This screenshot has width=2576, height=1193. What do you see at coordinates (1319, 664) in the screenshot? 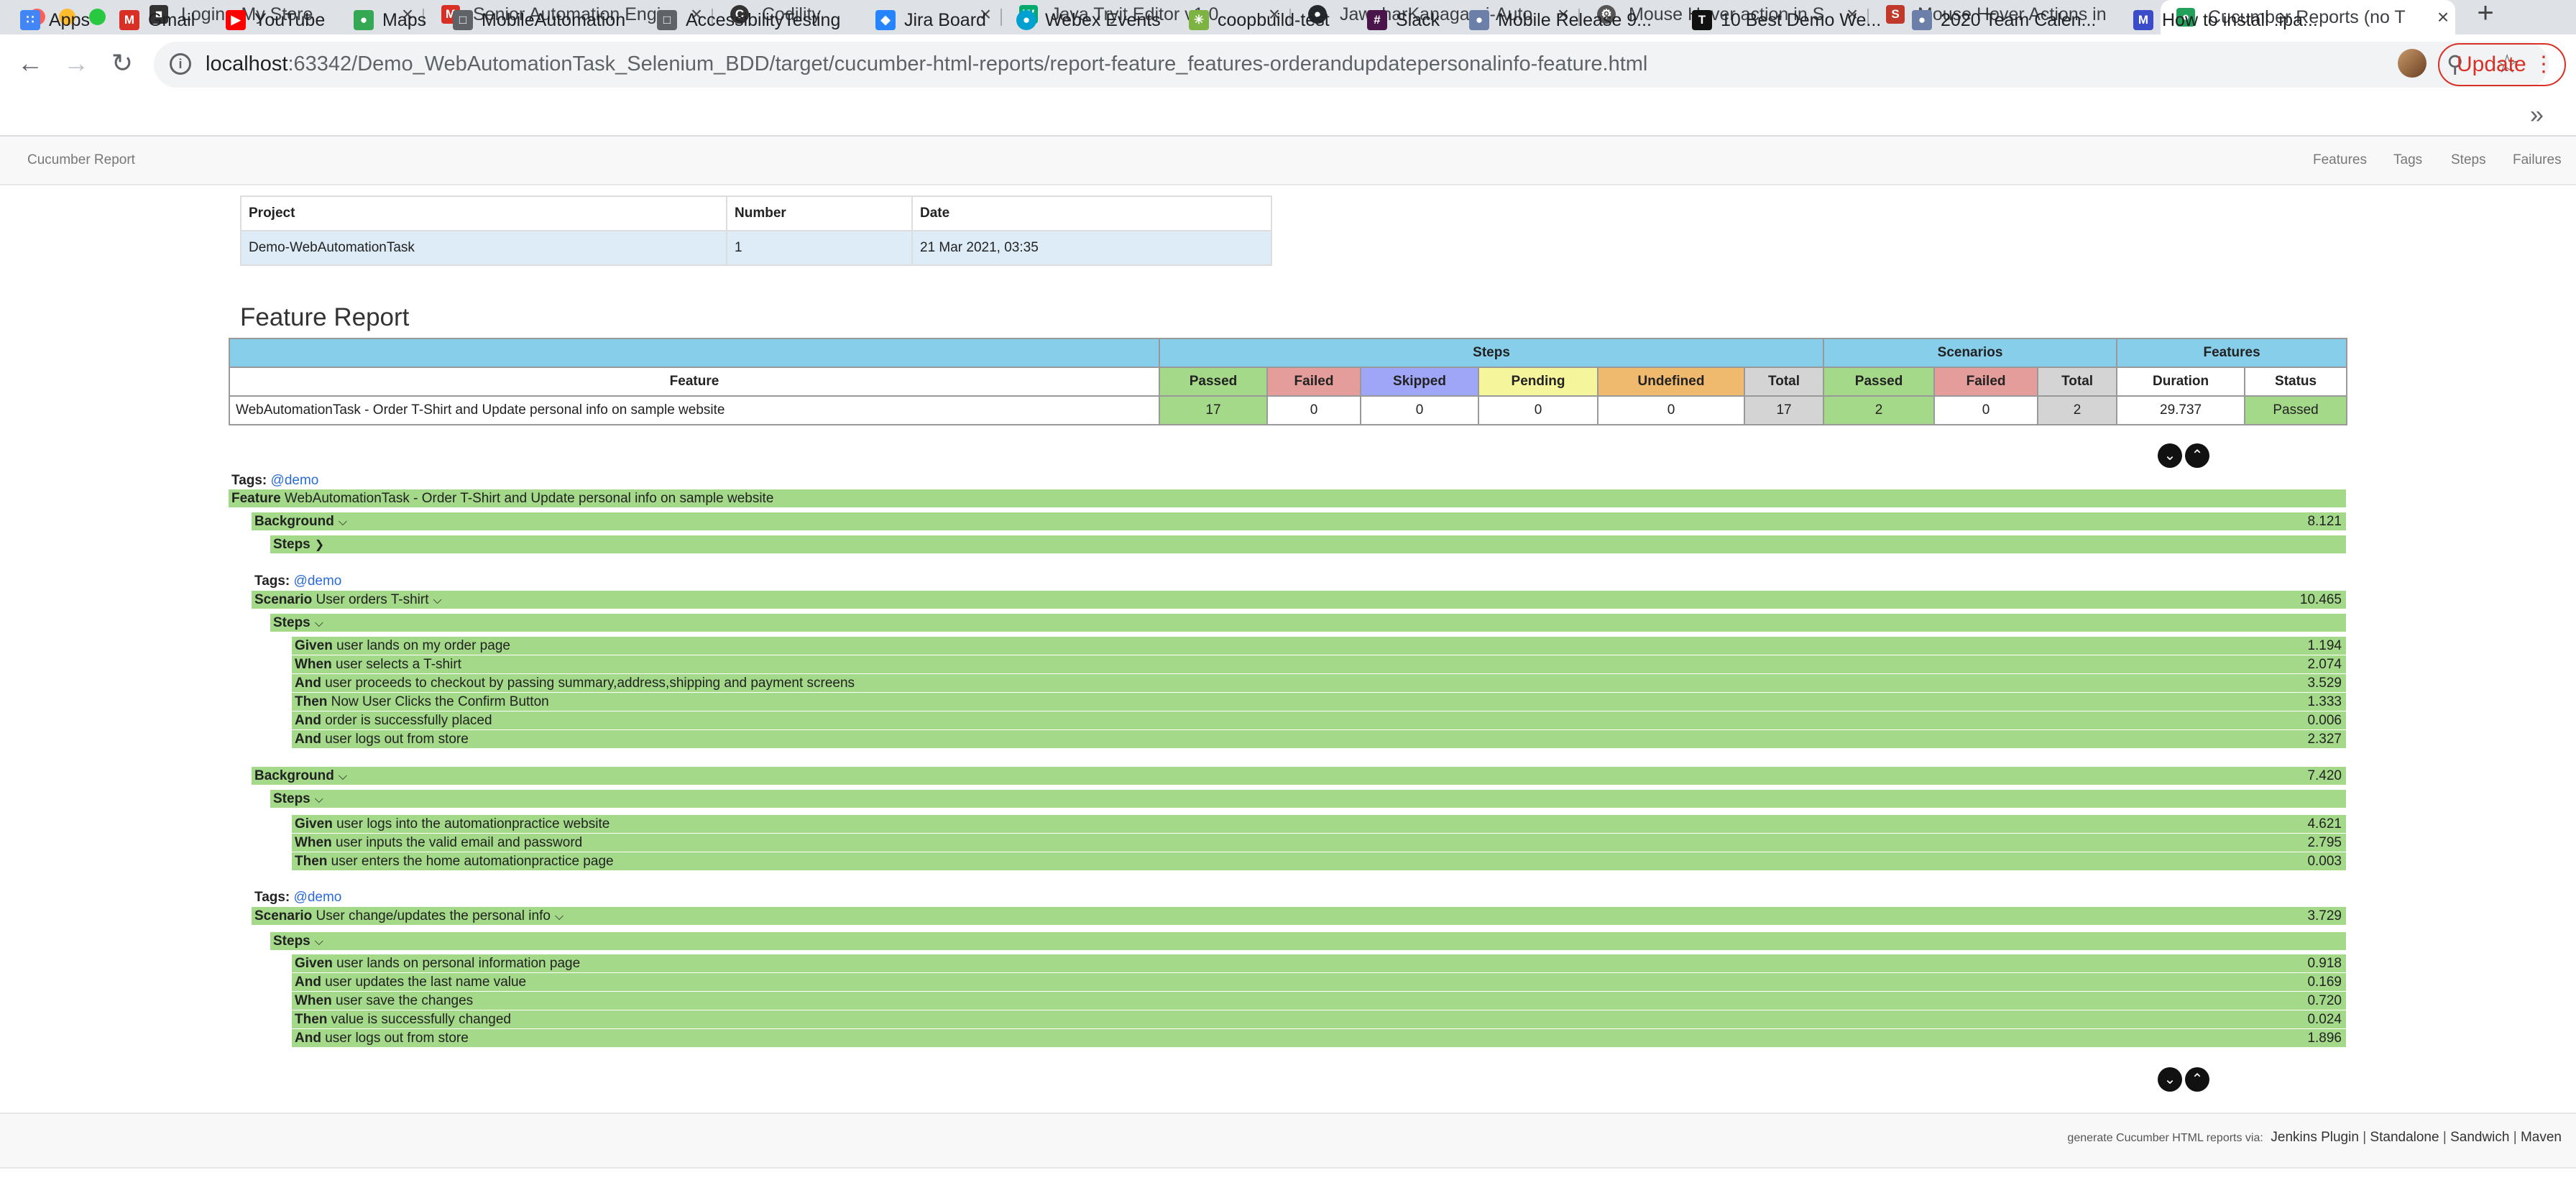
I see `step-row: When user selects a T-shirt 2.074` at bounding box center [1319, 664].